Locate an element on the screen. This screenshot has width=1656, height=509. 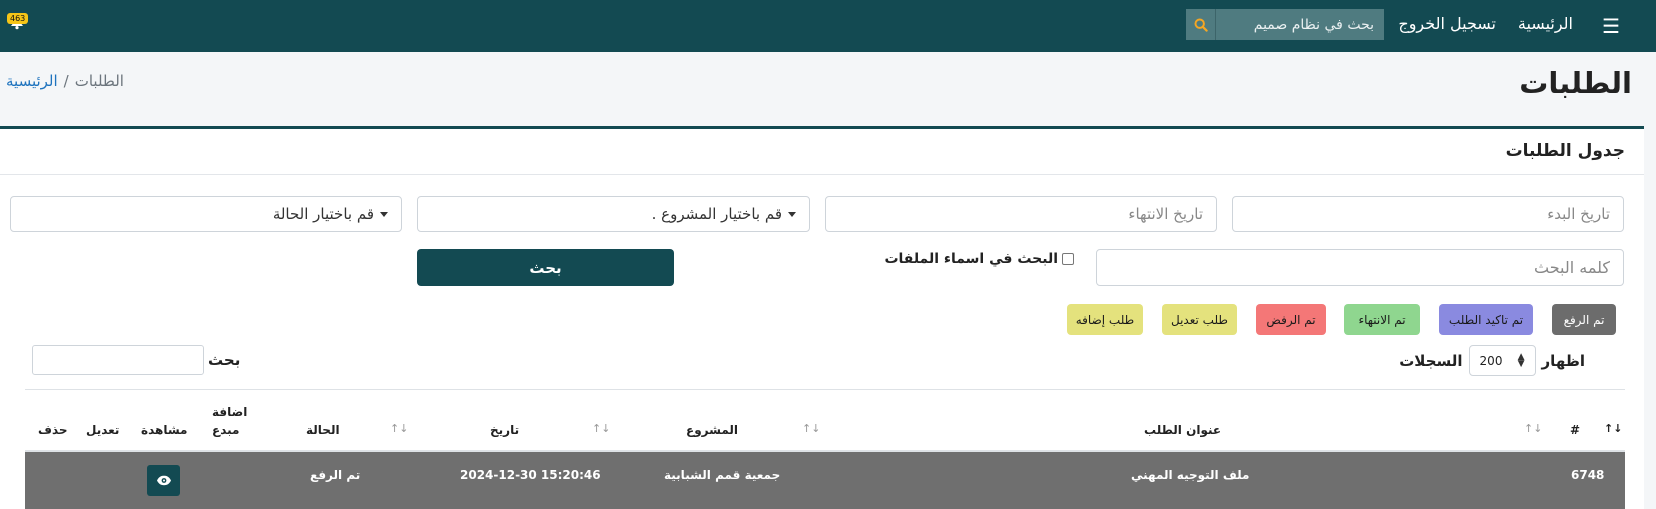
view-button is located at coordinates (163, 480).